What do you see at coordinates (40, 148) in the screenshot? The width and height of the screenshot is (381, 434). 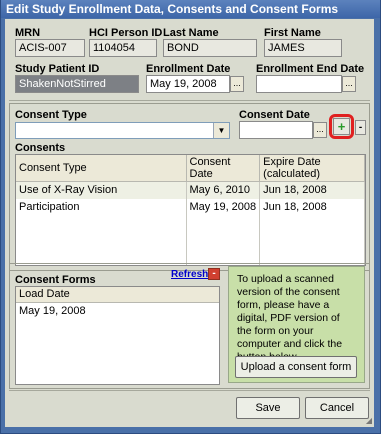 I see `consents-title: Consents` at bounding box center [40, 148].